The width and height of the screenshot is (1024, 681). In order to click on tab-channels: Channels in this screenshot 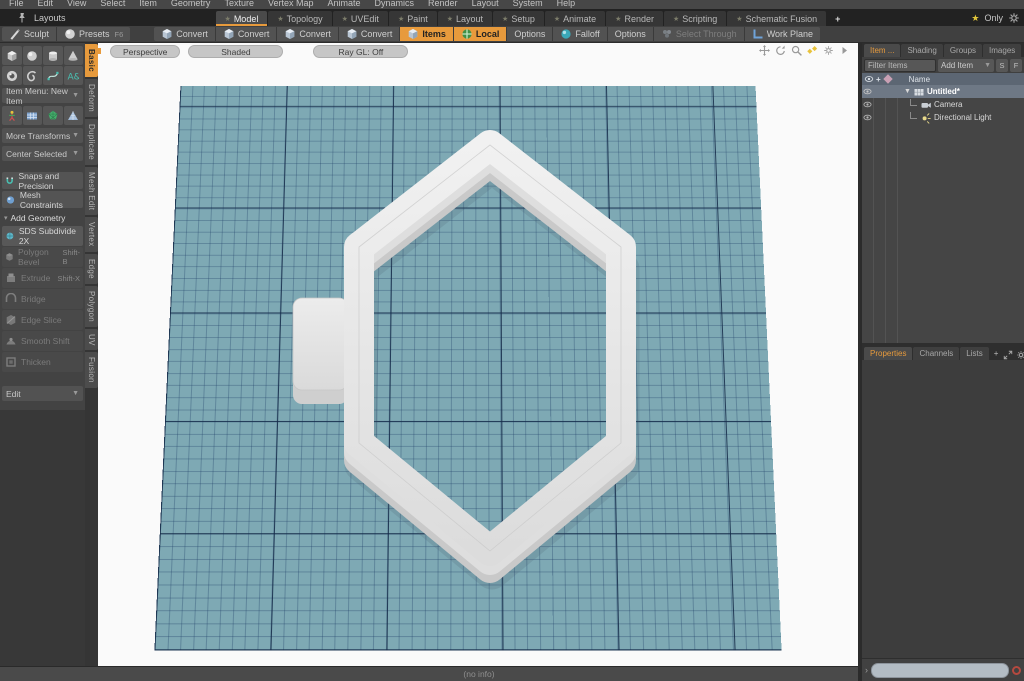, I will do `click(936, 353)`.